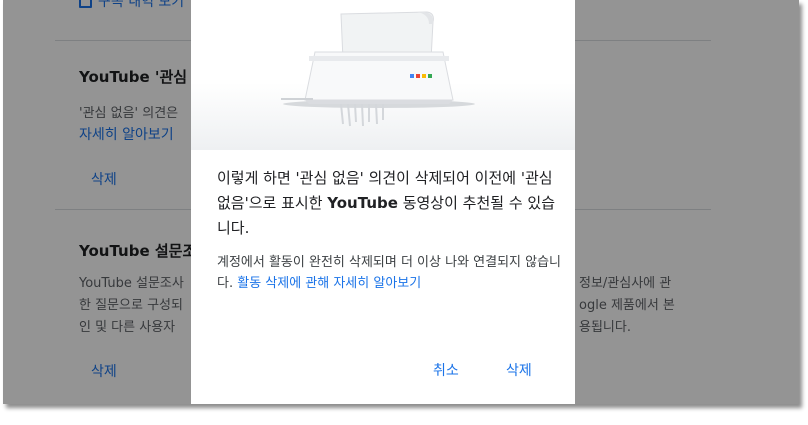 The width and height of the screenshot is (808, 425). What do you see at coordinates (329, 283) in the screenshot?
I see `learn-more-delete-activity-link: 활동 삭제에 관해 자세히 알아보기` at bounding box center [329, 283].